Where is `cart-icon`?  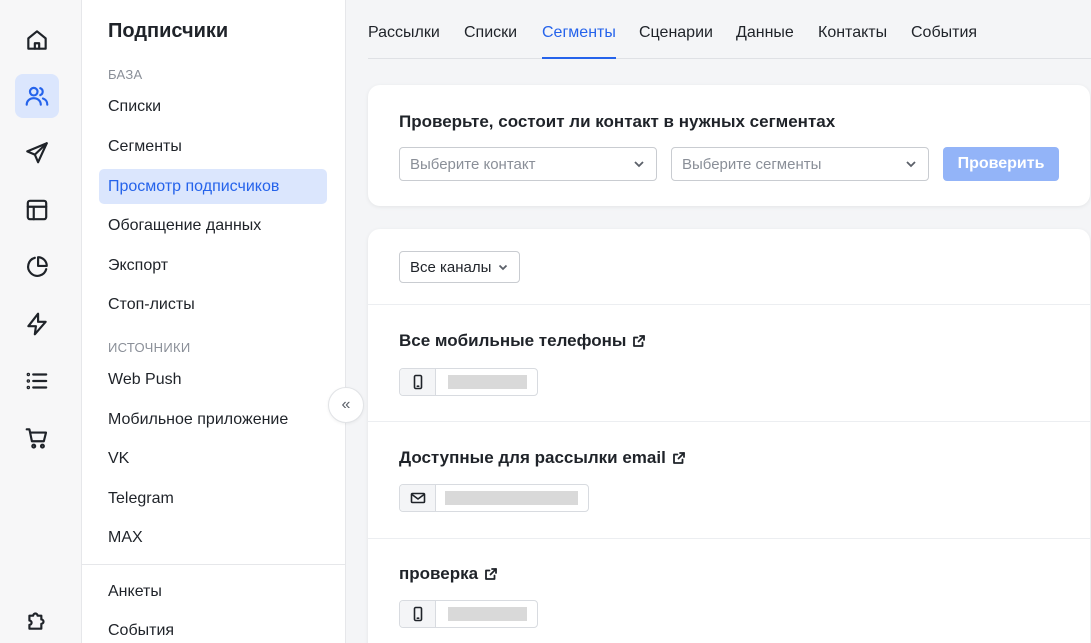 cart-icon is located at coordinates (36, 438).